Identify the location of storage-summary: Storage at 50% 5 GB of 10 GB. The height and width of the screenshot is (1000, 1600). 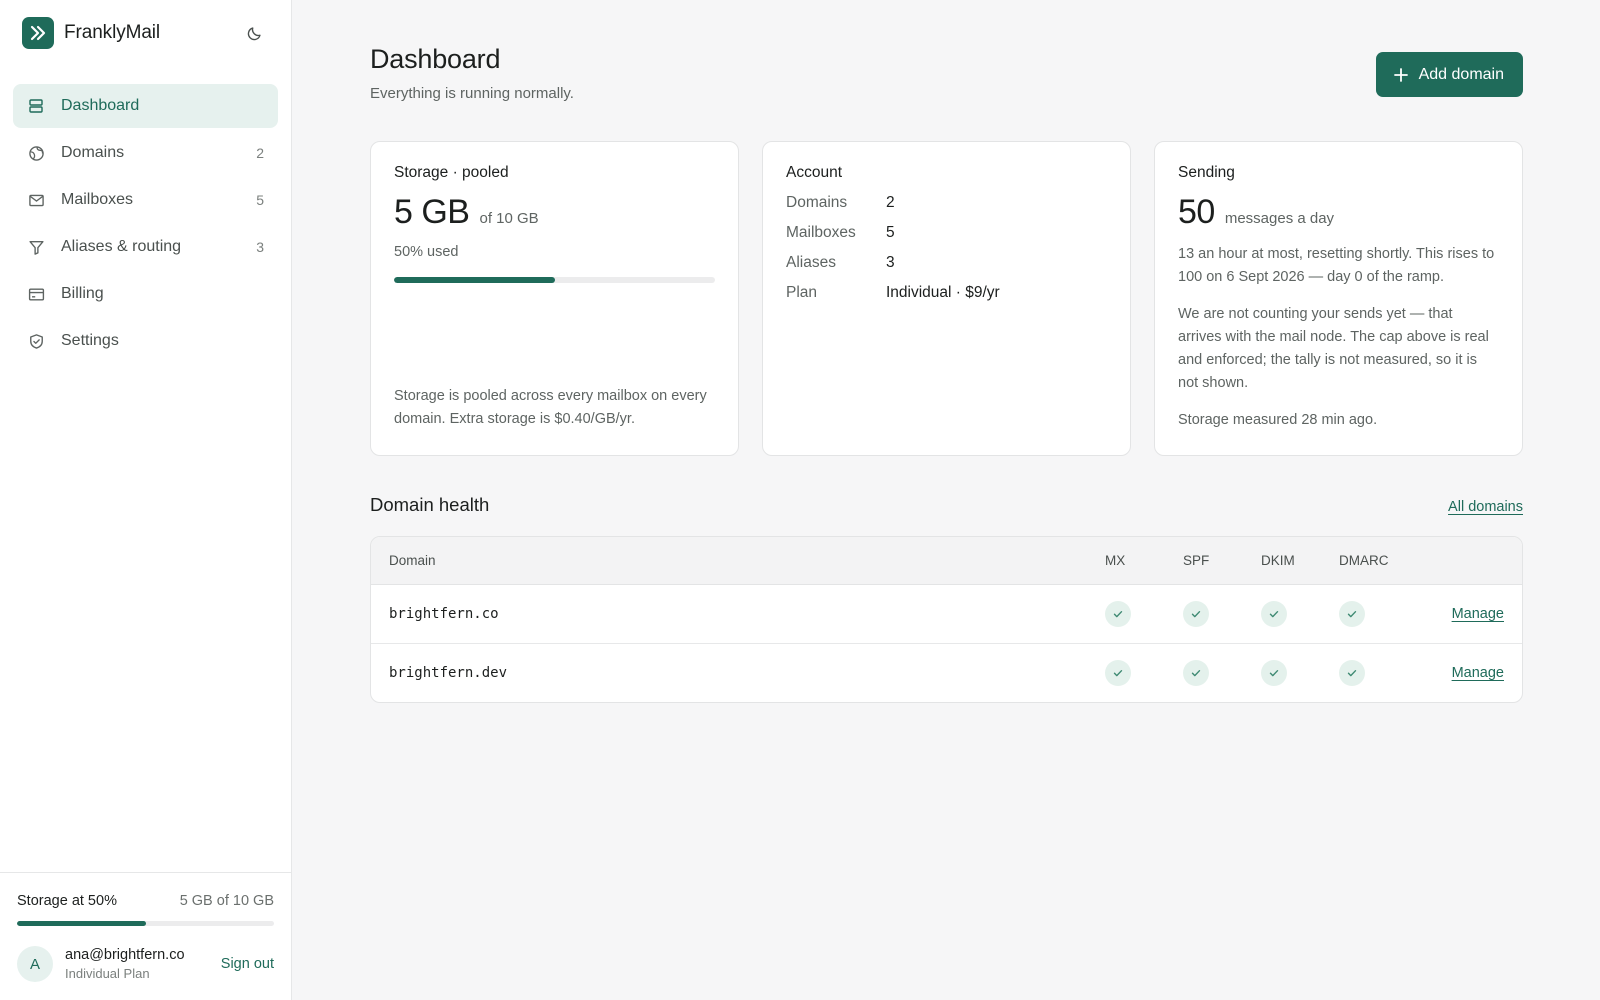
(145, 901).